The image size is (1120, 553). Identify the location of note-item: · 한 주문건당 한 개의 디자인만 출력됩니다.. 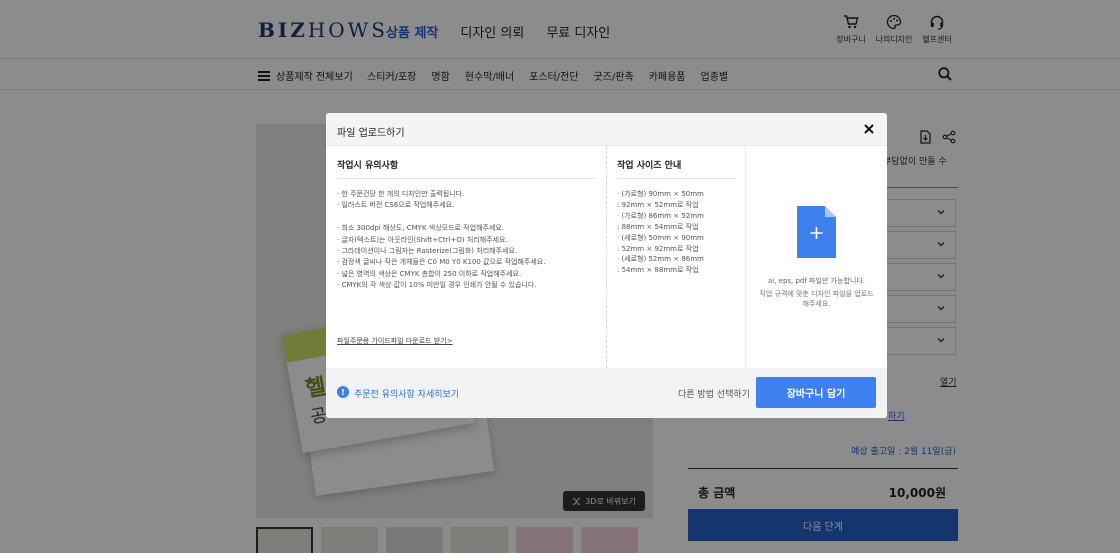
(401, 194).